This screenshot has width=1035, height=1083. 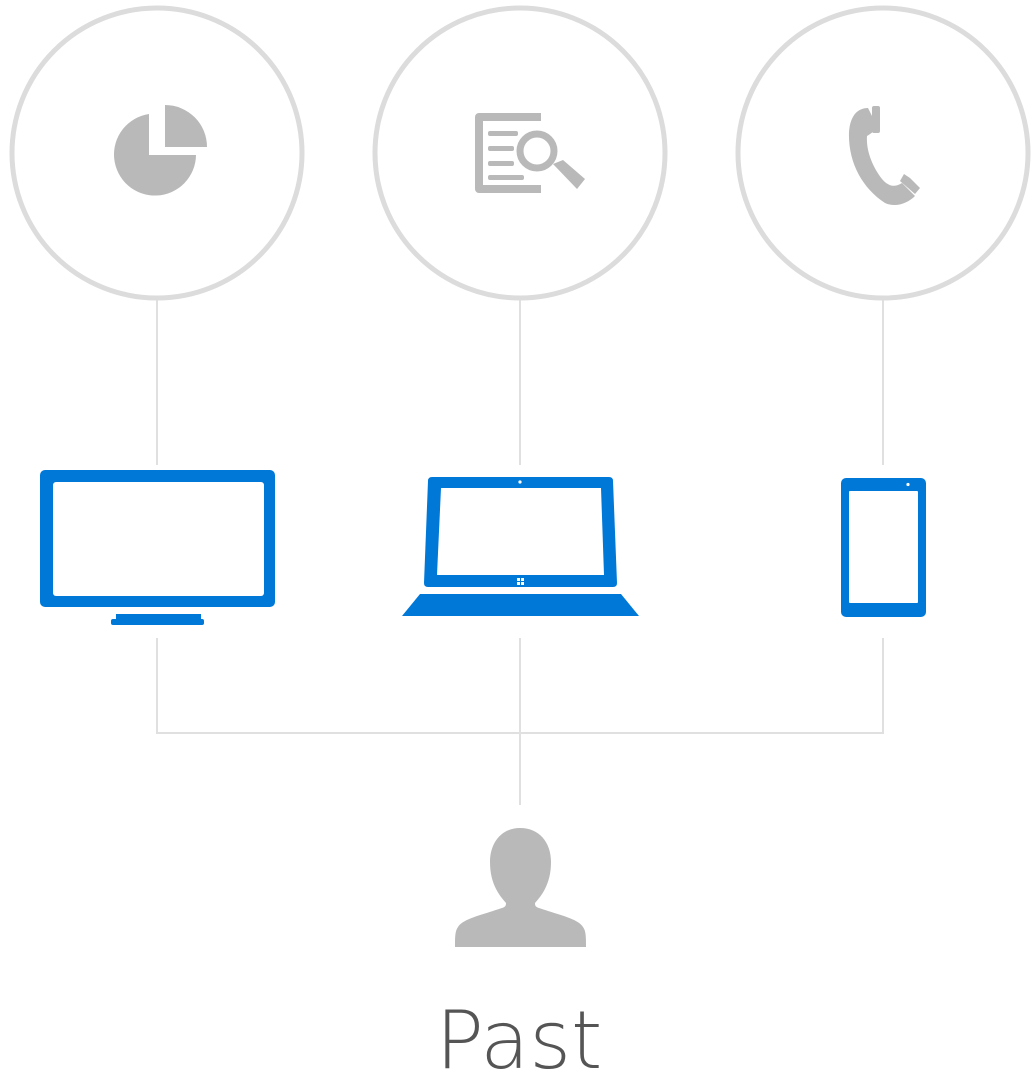 What do you see at coordinates (519, 1038) in the screenshot?
I see `diagram-caption: Past` at bounding box center [519, 1038].